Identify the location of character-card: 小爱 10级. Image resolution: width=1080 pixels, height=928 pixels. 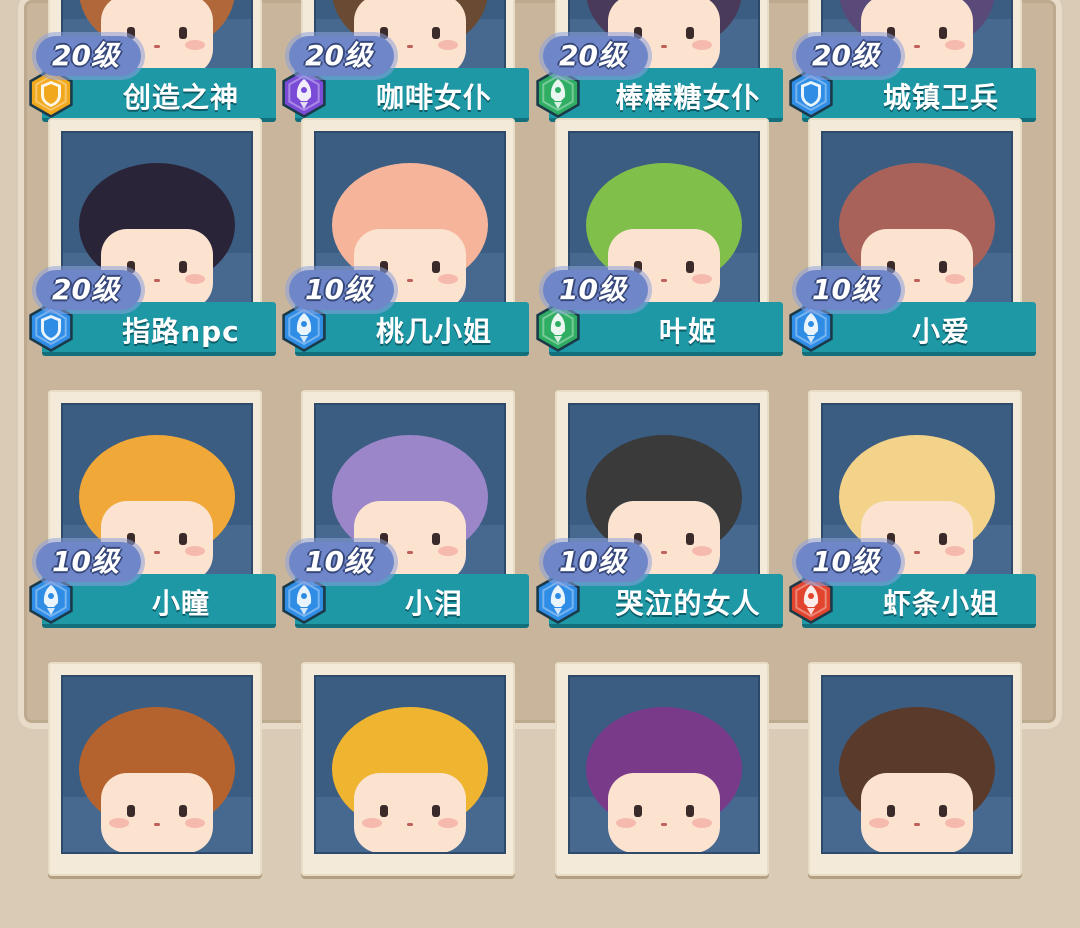
(912, 251).